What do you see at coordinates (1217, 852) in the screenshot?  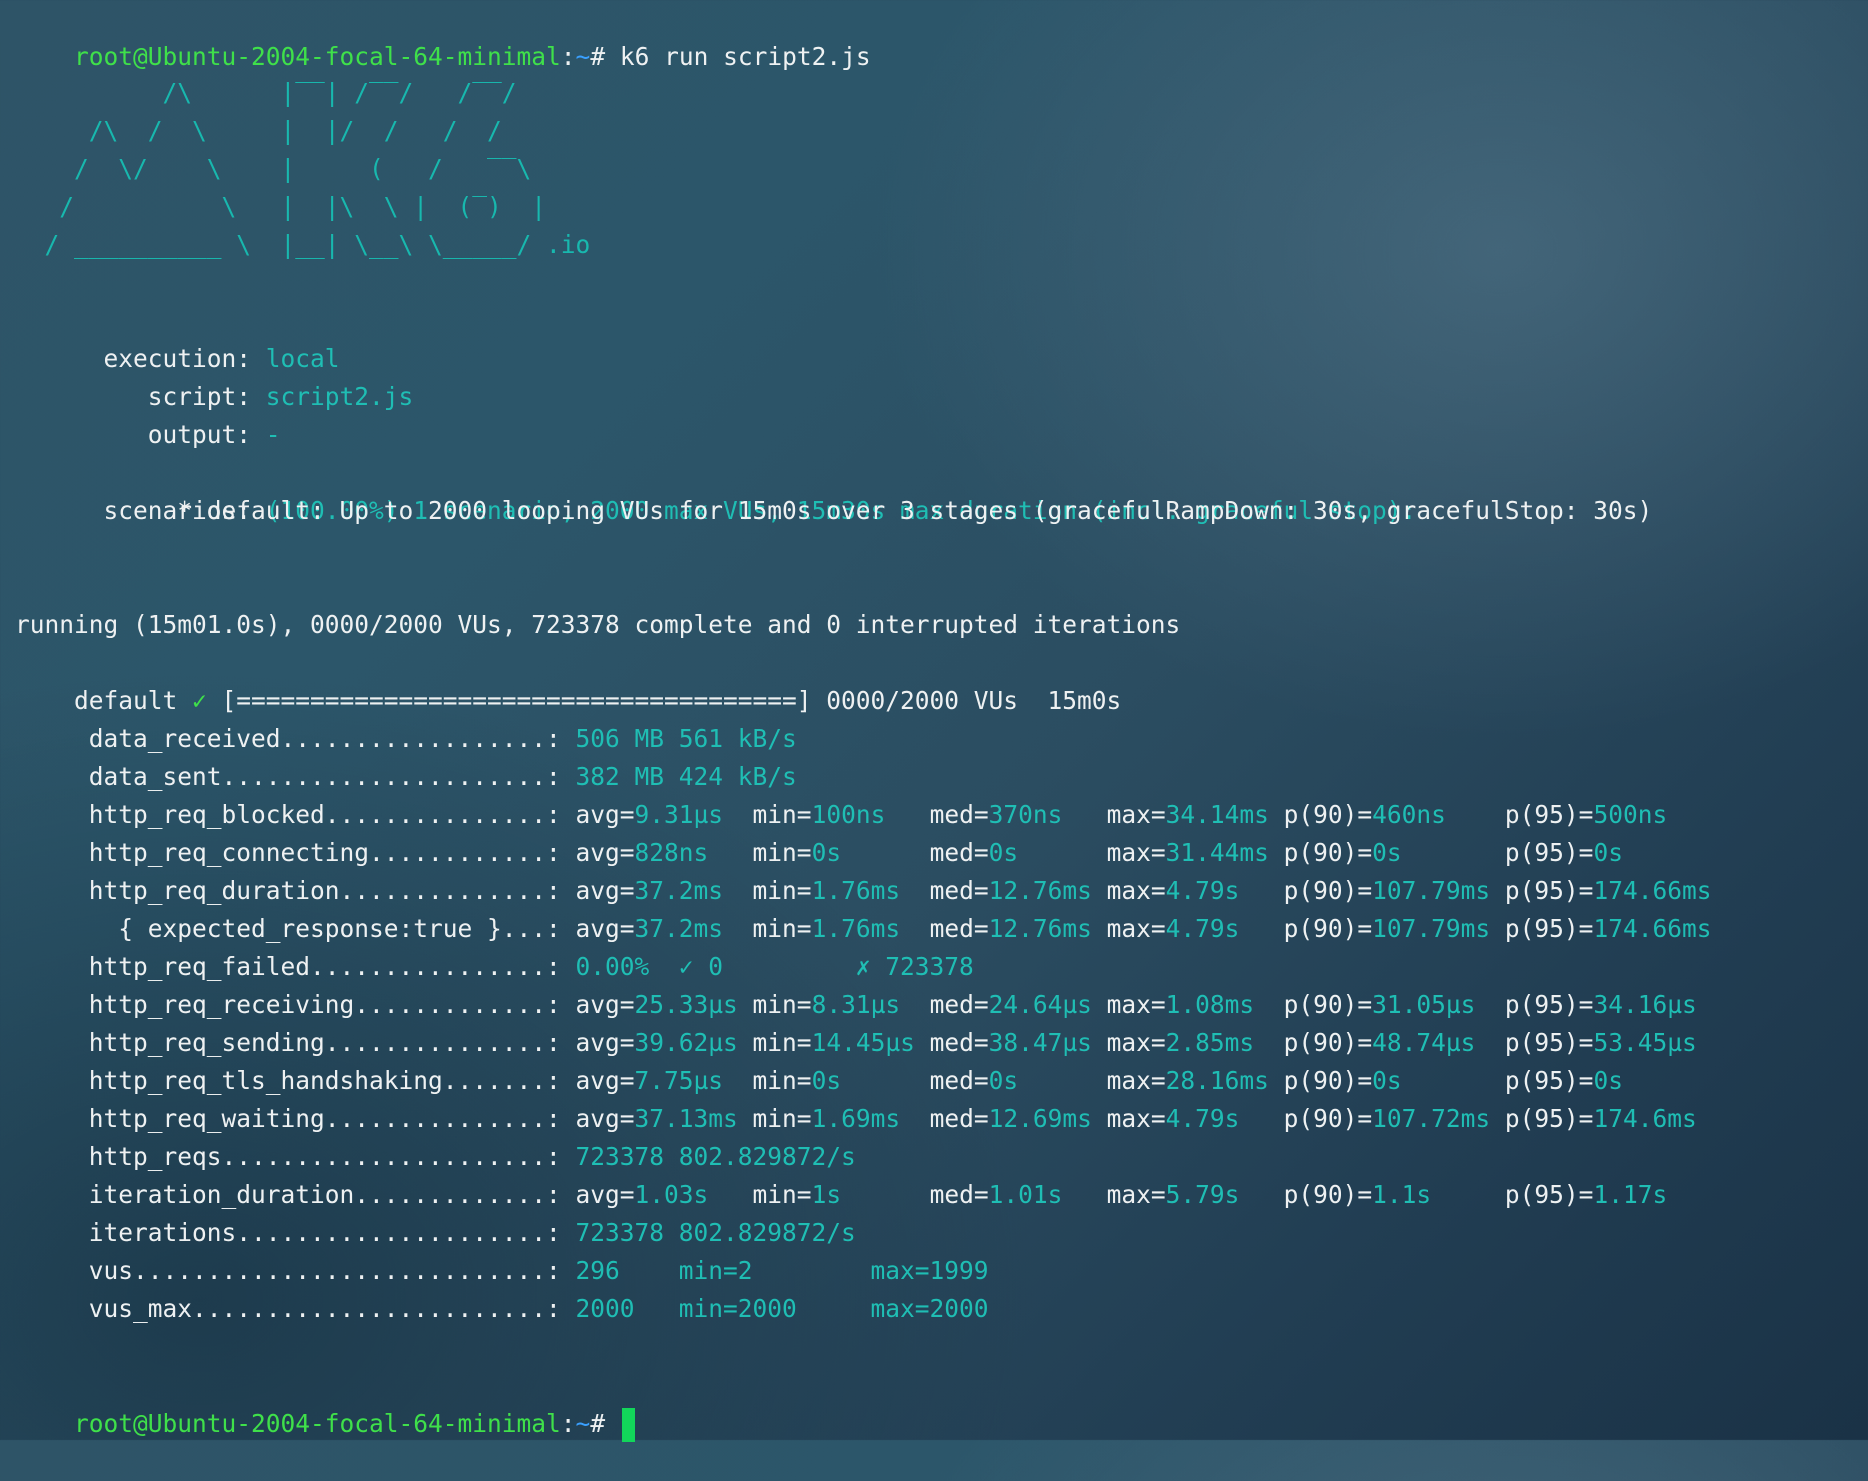 I see `metric-value: 31.44ms` at bounding box center [1217, 852].